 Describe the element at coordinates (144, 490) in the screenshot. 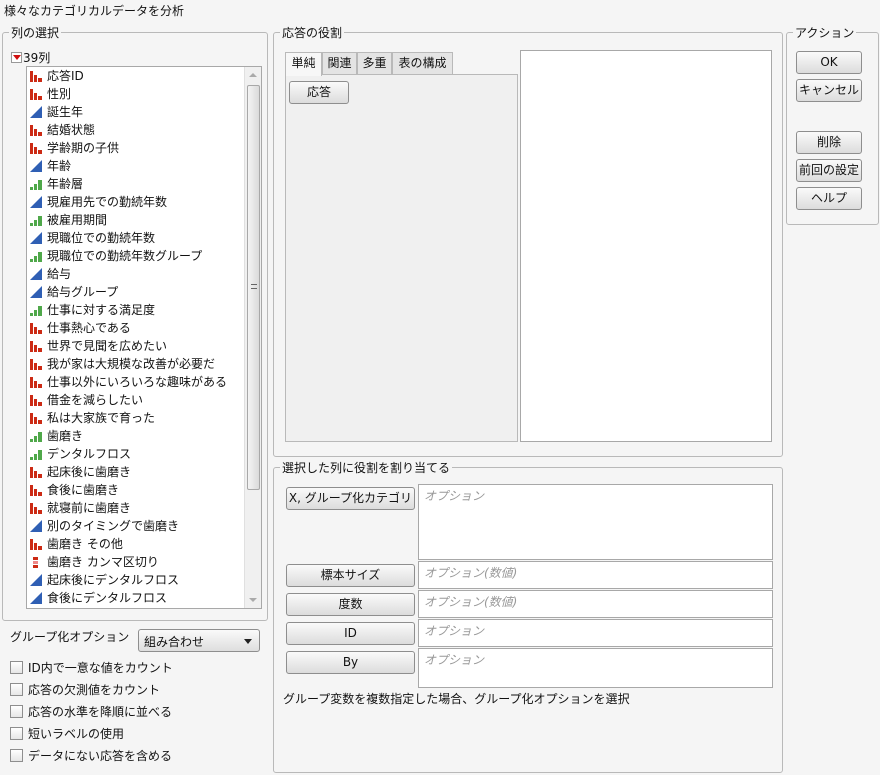

I see `column-list-item: 食後に歯磨き` at that location.